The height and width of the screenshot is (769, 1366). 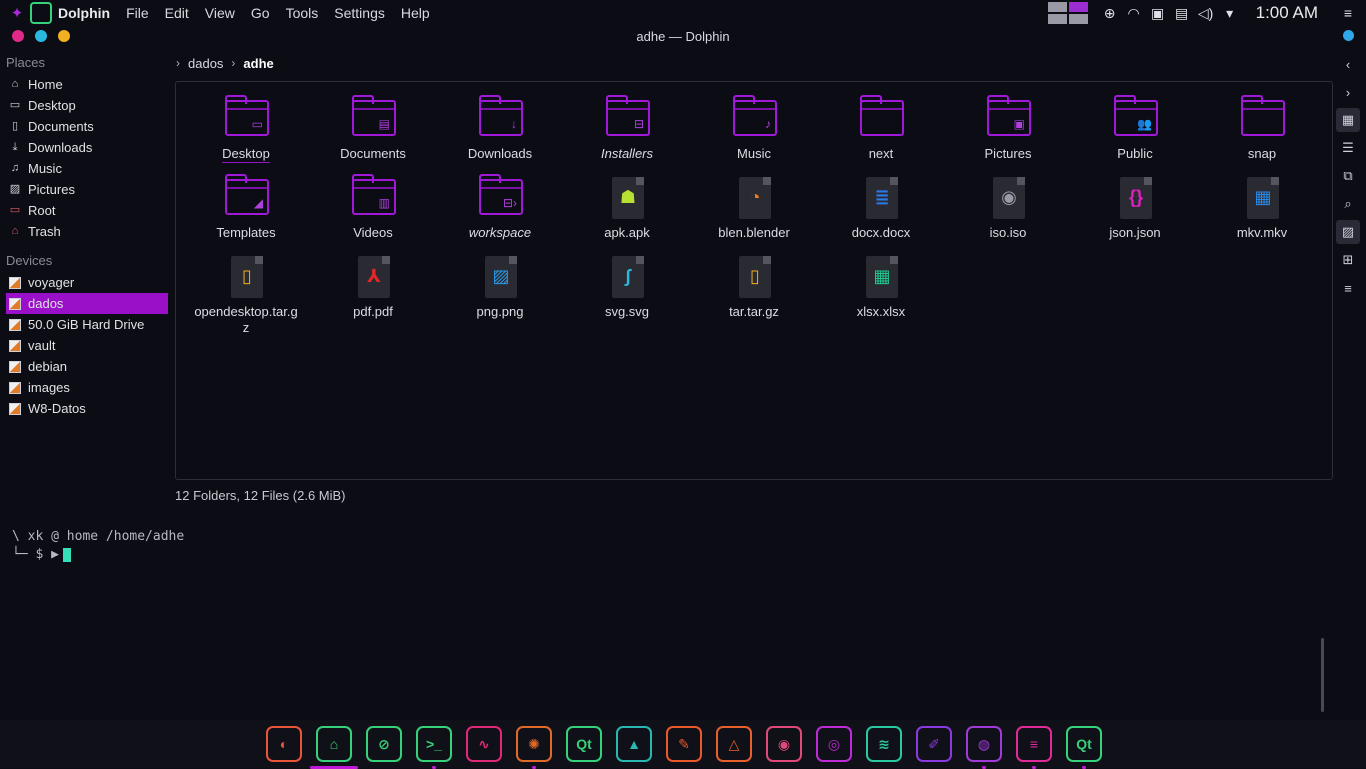 I want to click on file-item: ≣ docx.docx, so click(x=881, y=214).